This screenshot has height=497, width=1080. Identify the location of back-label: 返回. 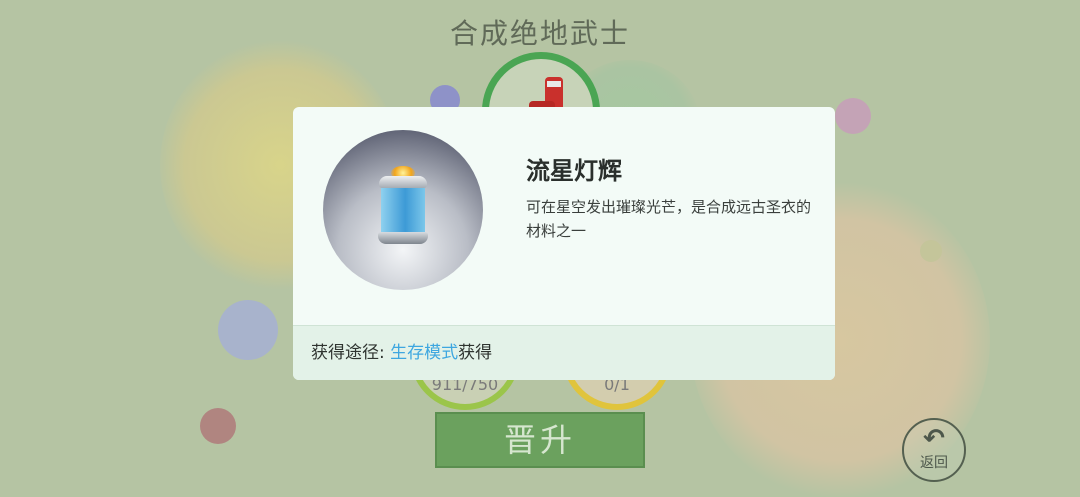
(934, 463).